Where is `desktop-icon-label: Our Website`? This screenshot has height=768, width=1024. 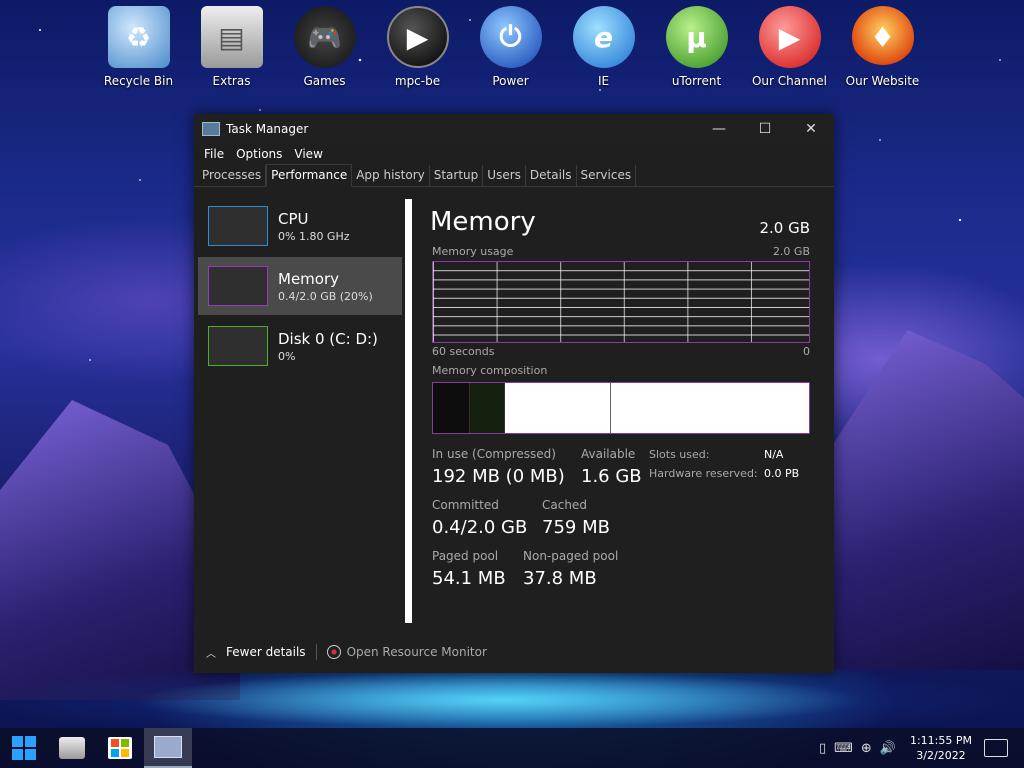
desktop-icon-label: Our Website is located at coordinates (882, 81).